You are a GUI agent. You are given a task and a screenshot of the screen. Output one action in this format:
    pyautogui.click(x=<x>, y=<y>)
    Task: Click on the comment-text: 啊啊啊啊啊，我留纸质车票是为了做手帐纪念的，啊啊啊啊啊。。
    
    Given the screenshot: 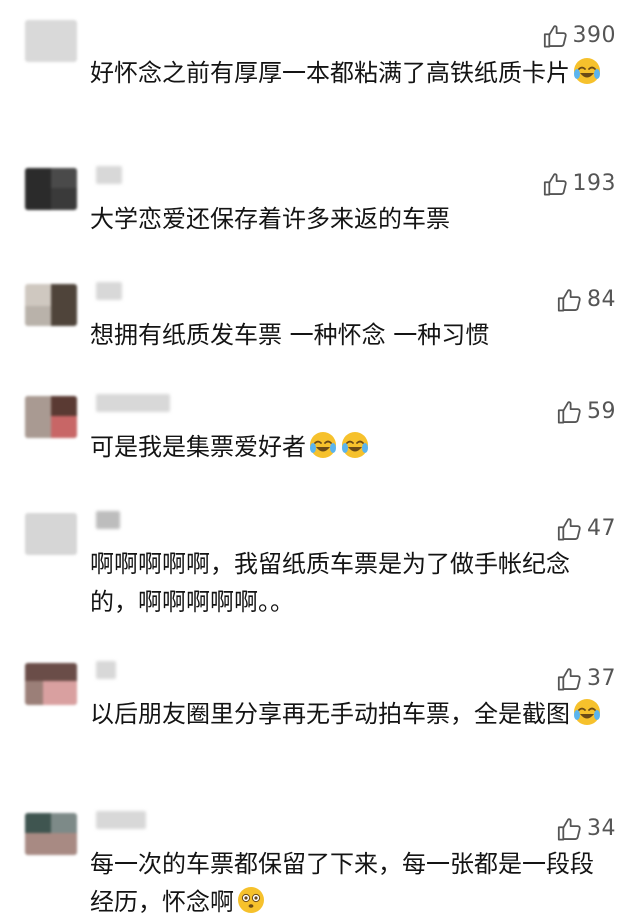 What is the action you would take?
    pyautogui.click(x=330, y=583)
    